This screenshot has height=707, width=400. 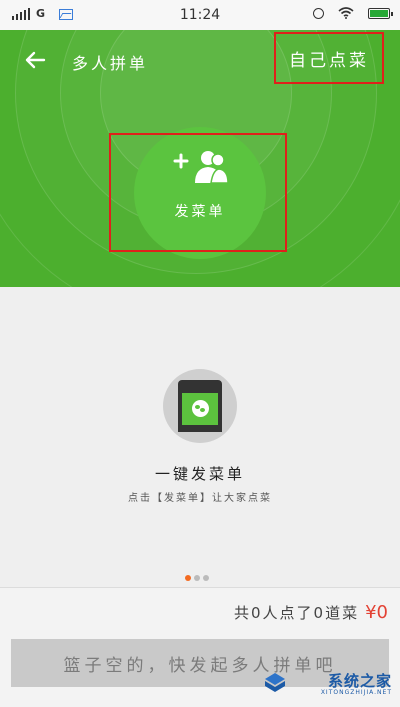 I want to click on phone-icon, so click(x=200, y=406).